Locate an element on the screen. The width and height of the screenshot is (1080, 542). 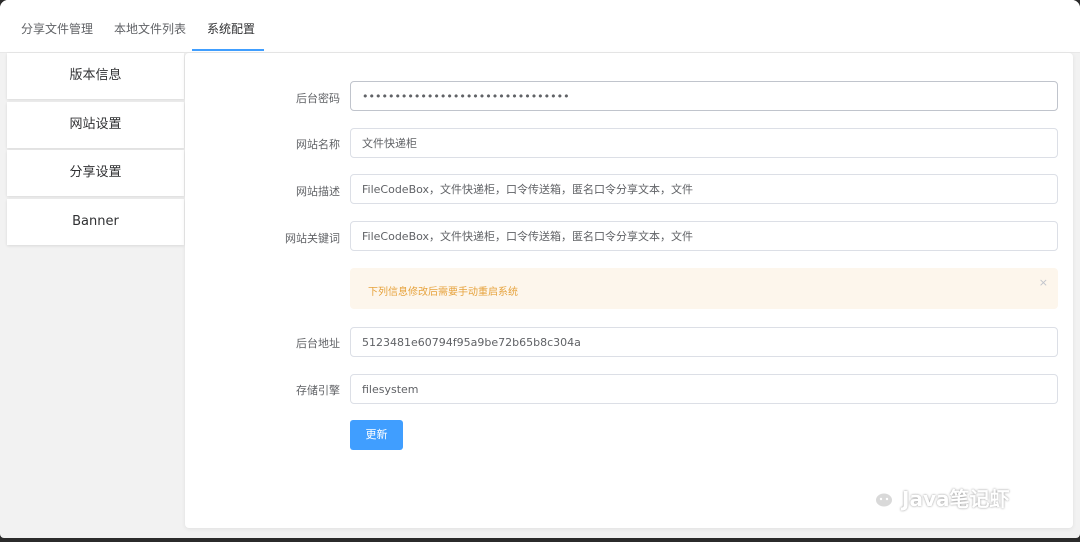
site-keywords-field is located at coordinates (704, 236).